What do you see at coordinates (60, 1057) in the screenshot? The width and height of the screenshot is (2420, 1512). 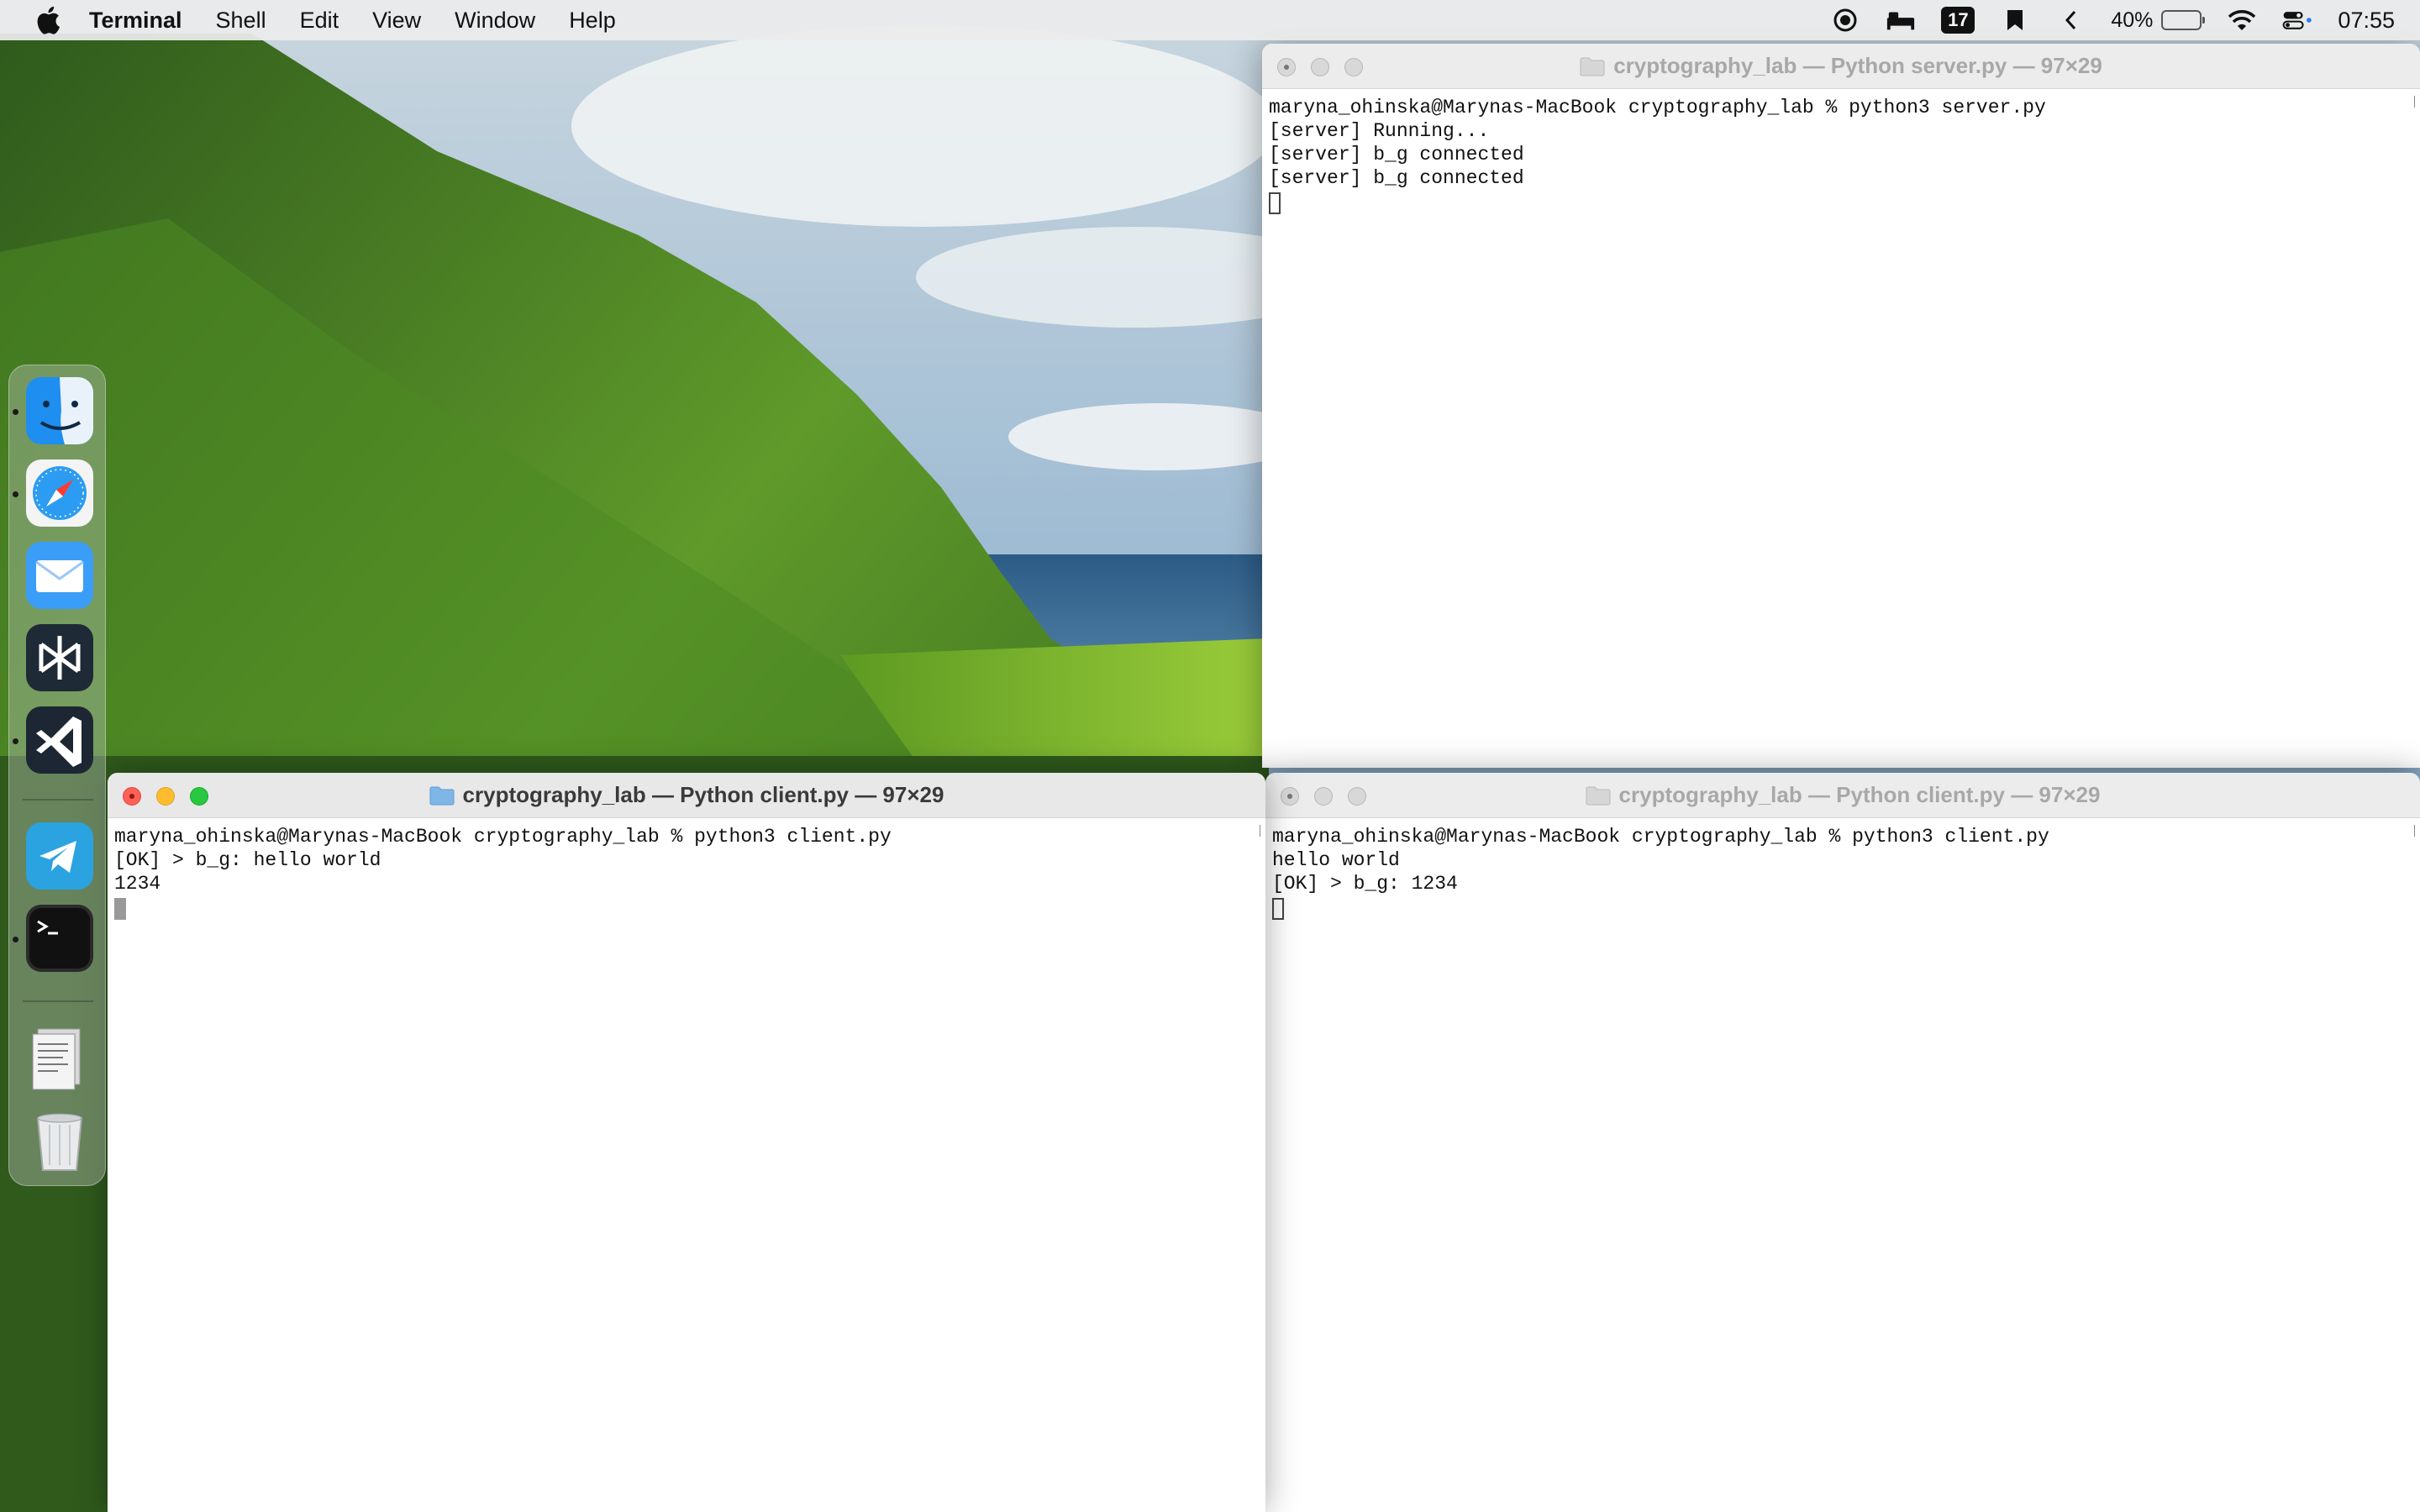 I see `documents-stack-icon` at bounding box center [60, 1057].